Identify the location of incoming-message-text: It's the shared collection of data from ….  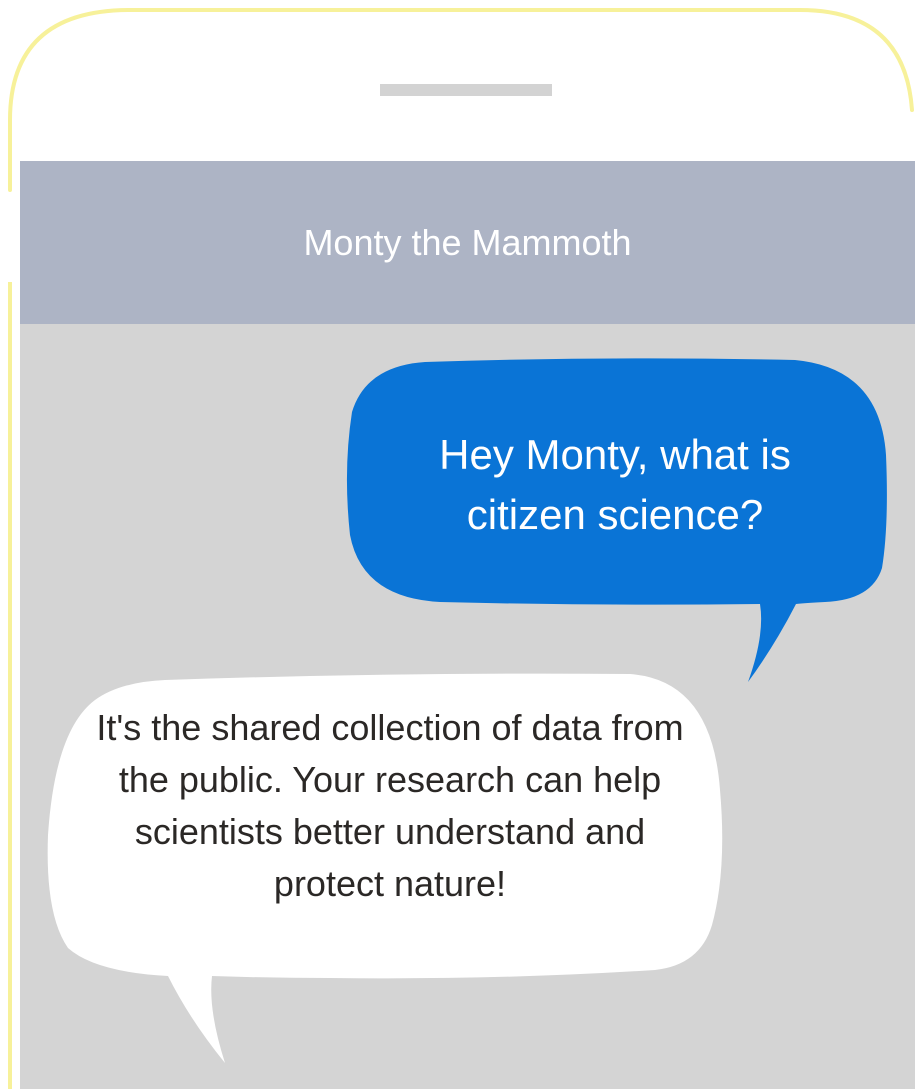
(390, 805).